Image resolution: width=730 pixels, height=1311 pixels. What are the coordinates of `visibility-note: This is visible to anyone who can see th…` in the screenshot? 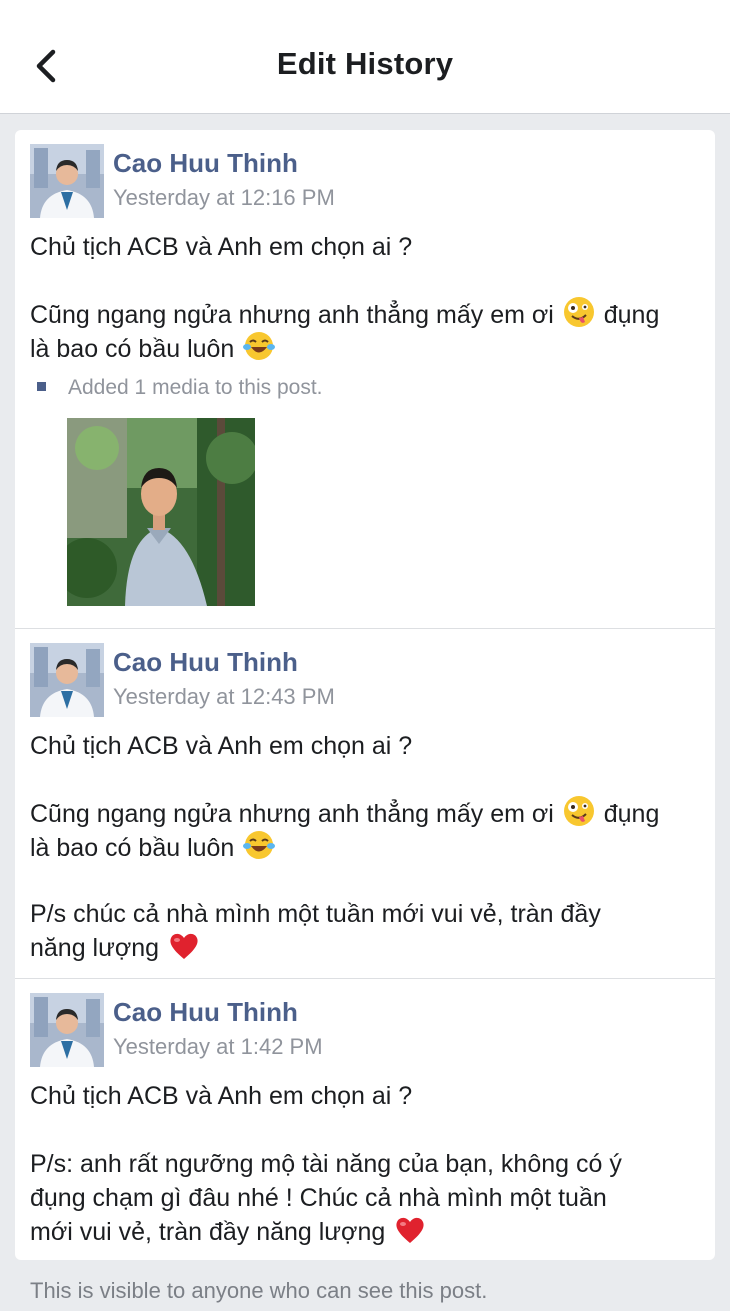 It's located at (259, 1290).